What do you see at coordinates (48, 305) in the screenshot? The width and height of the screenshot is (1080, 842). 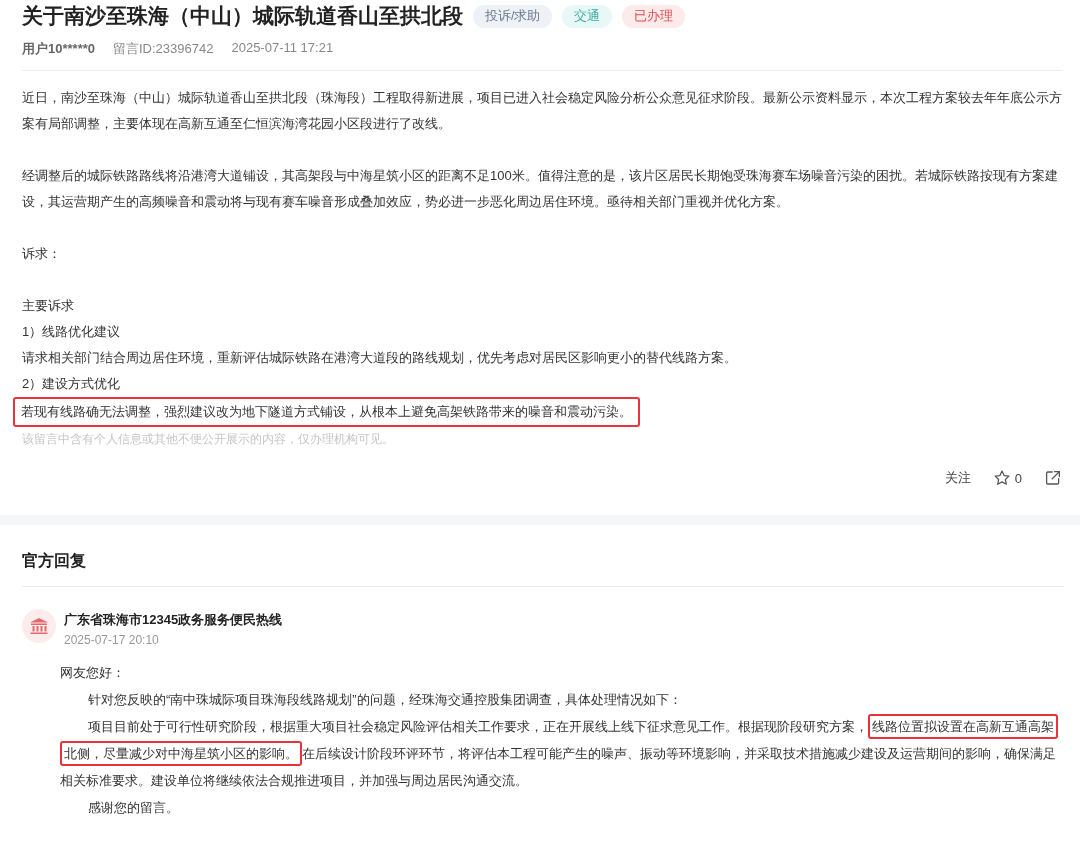 I see `body-text: 主要诉求` at bounding box center [48, 305].